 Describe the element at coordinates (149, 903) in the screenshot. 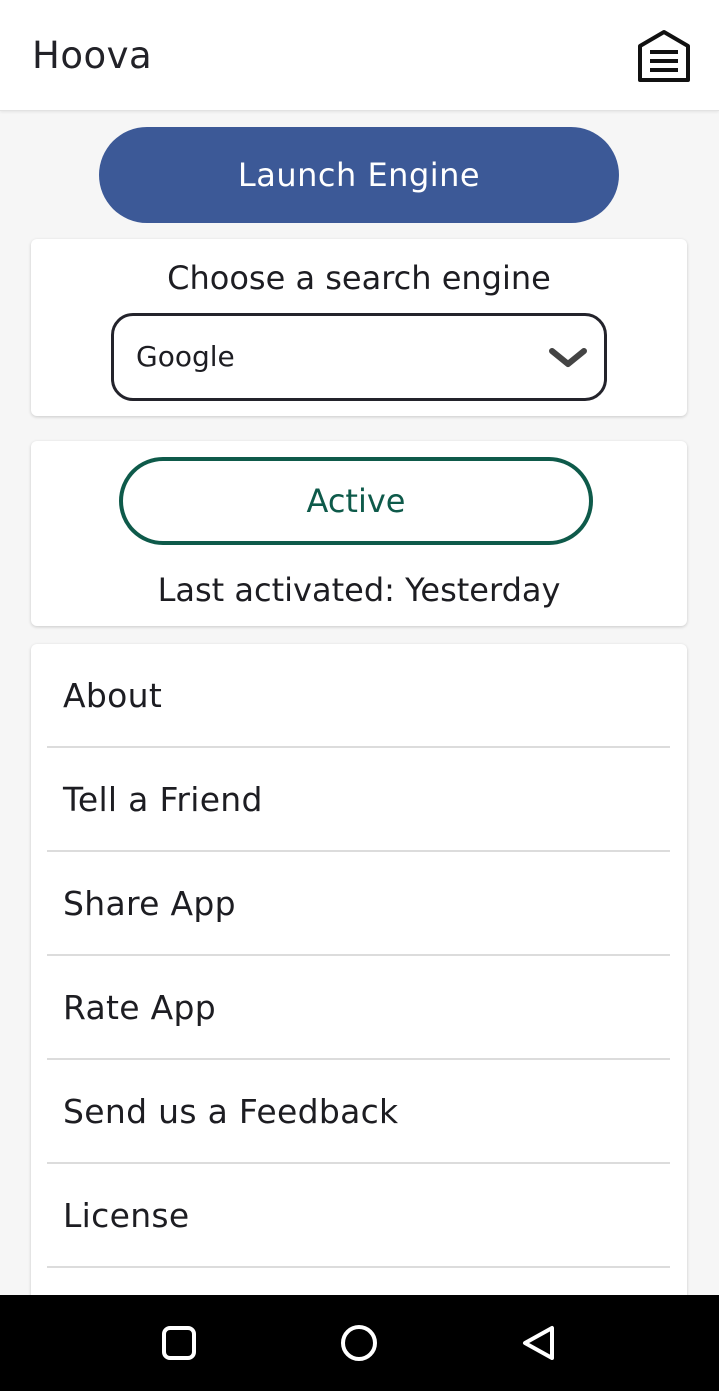

I see `menu-item-label: Share App` at that location.